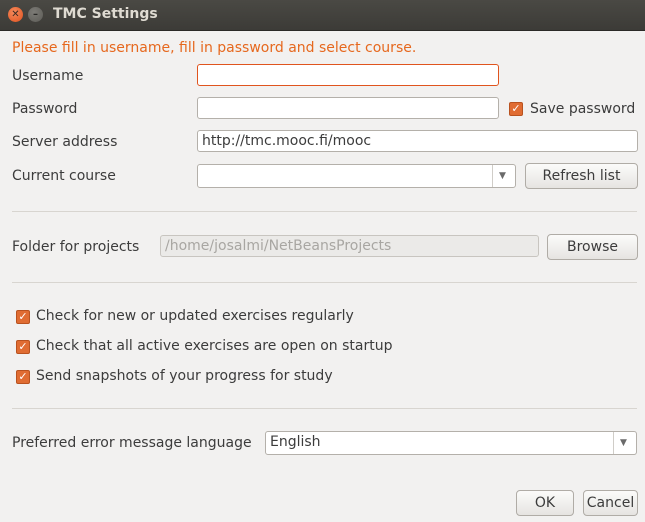  I want to click on check-updates-checkbox: ✓, so click(23, 317).